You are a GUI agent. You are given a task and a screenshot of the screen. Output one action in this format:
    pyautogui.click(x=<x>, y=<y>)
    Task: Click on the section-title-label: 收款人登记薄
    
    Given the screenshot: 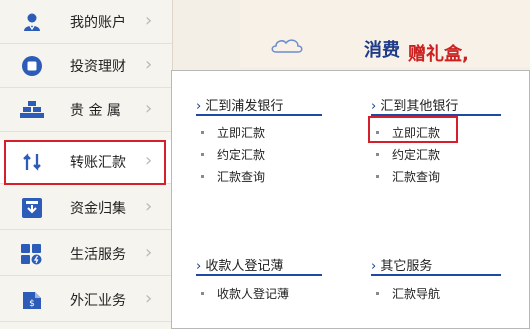 What is the action you would take?
    pyautogui.click(x=244, y=266)
    